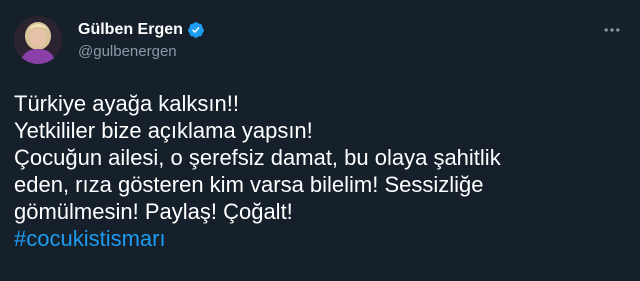 Image resolution: width=640 pixels, height=281 pixels. Describe the element at coordinates (163, 130) in the screenshot. I see `tweet-line: Yetkililer bize açıklama yapsın!` at that location.